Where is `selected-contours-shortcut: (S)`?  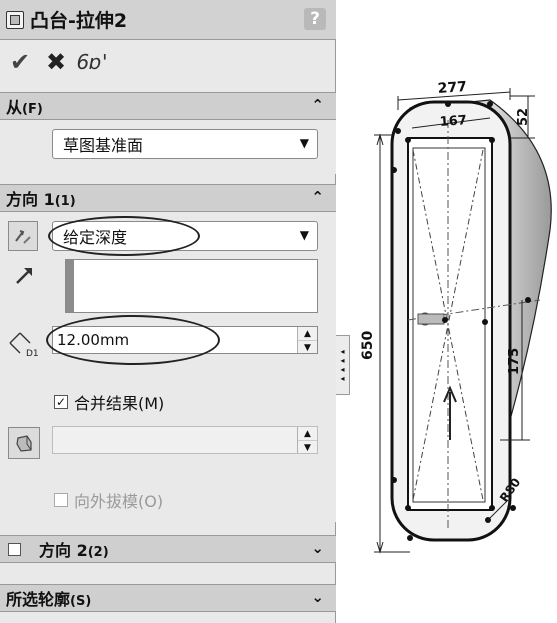
selected-contours-shortcut: (S) is located at coordinates (81, 601).